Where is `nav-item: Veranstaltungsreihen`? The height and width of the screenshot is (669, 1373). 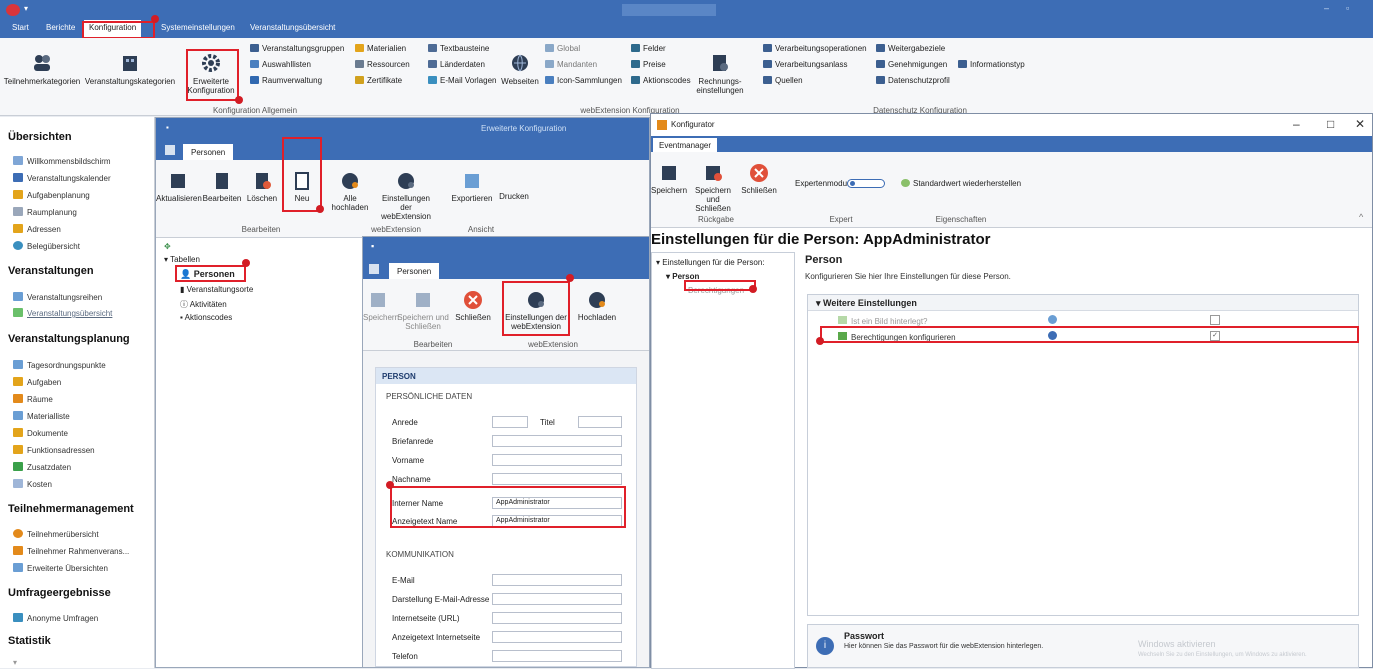
nav-item: Veranstaltungsreihen is located at coordinates (57, 297).